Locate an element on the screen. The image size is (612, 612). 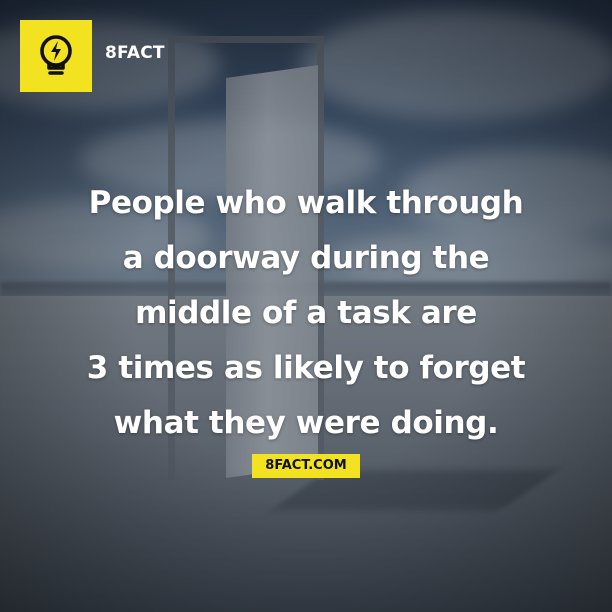
fact-line: 3 times as likely to forget is located at coordinates (306, 368).